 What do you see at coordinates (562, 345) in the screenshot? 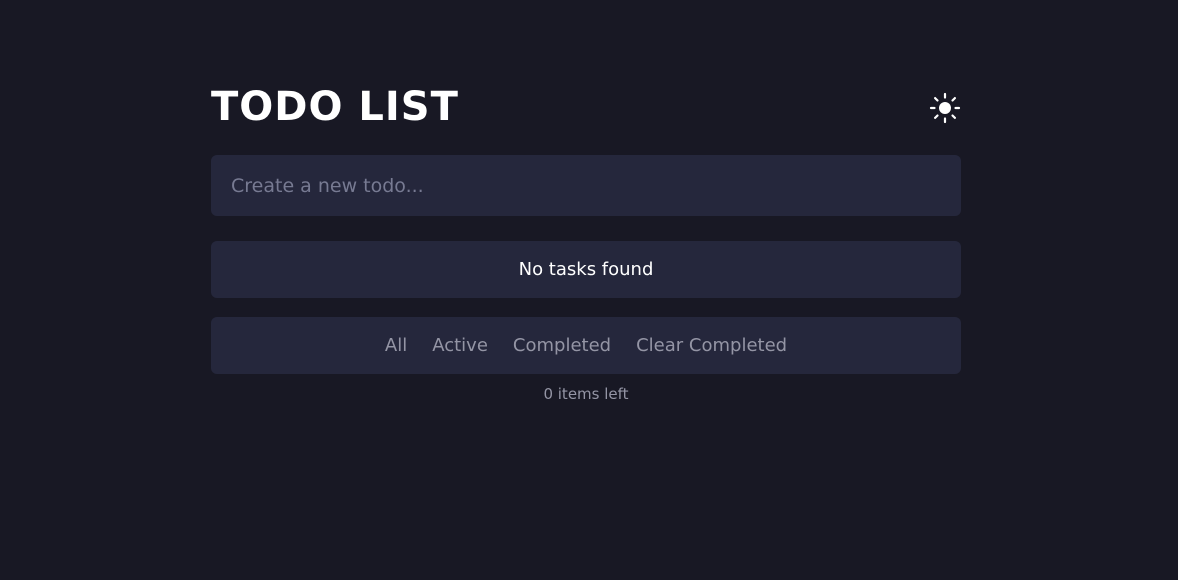
I see `filter-completed-button: Completed` at bounding box center [562, 345].